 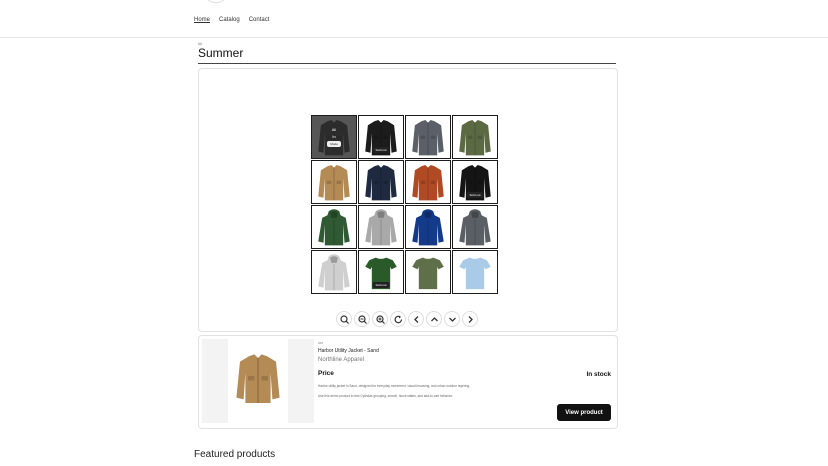 I want to click on nav-contact: Contact, so click(x=259, y=20).